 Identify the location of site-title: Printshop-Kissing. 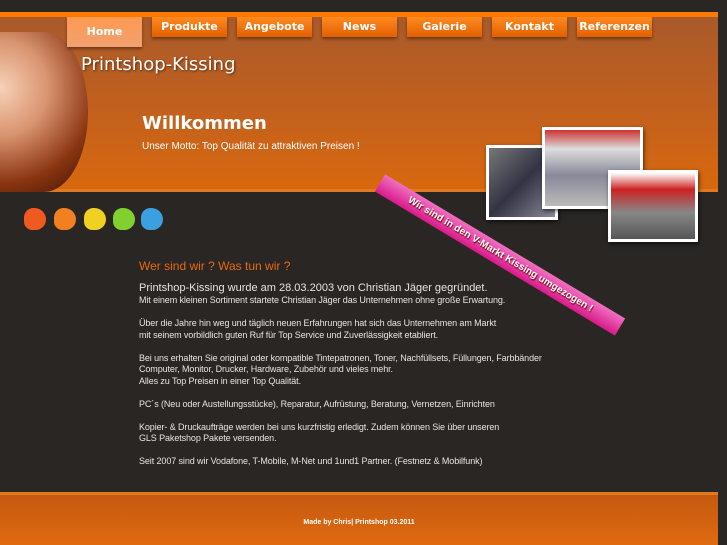
(158, 64).